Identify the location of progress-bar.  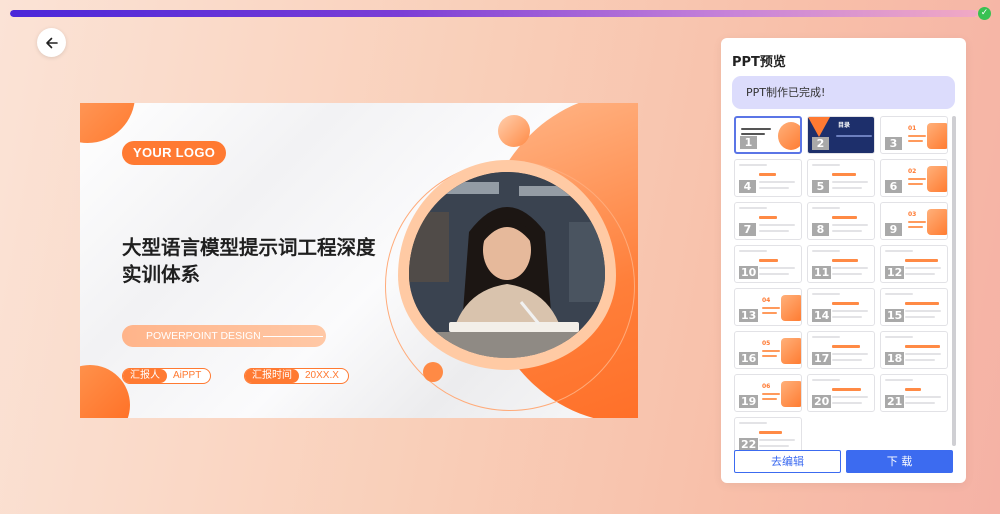
(494, 13).